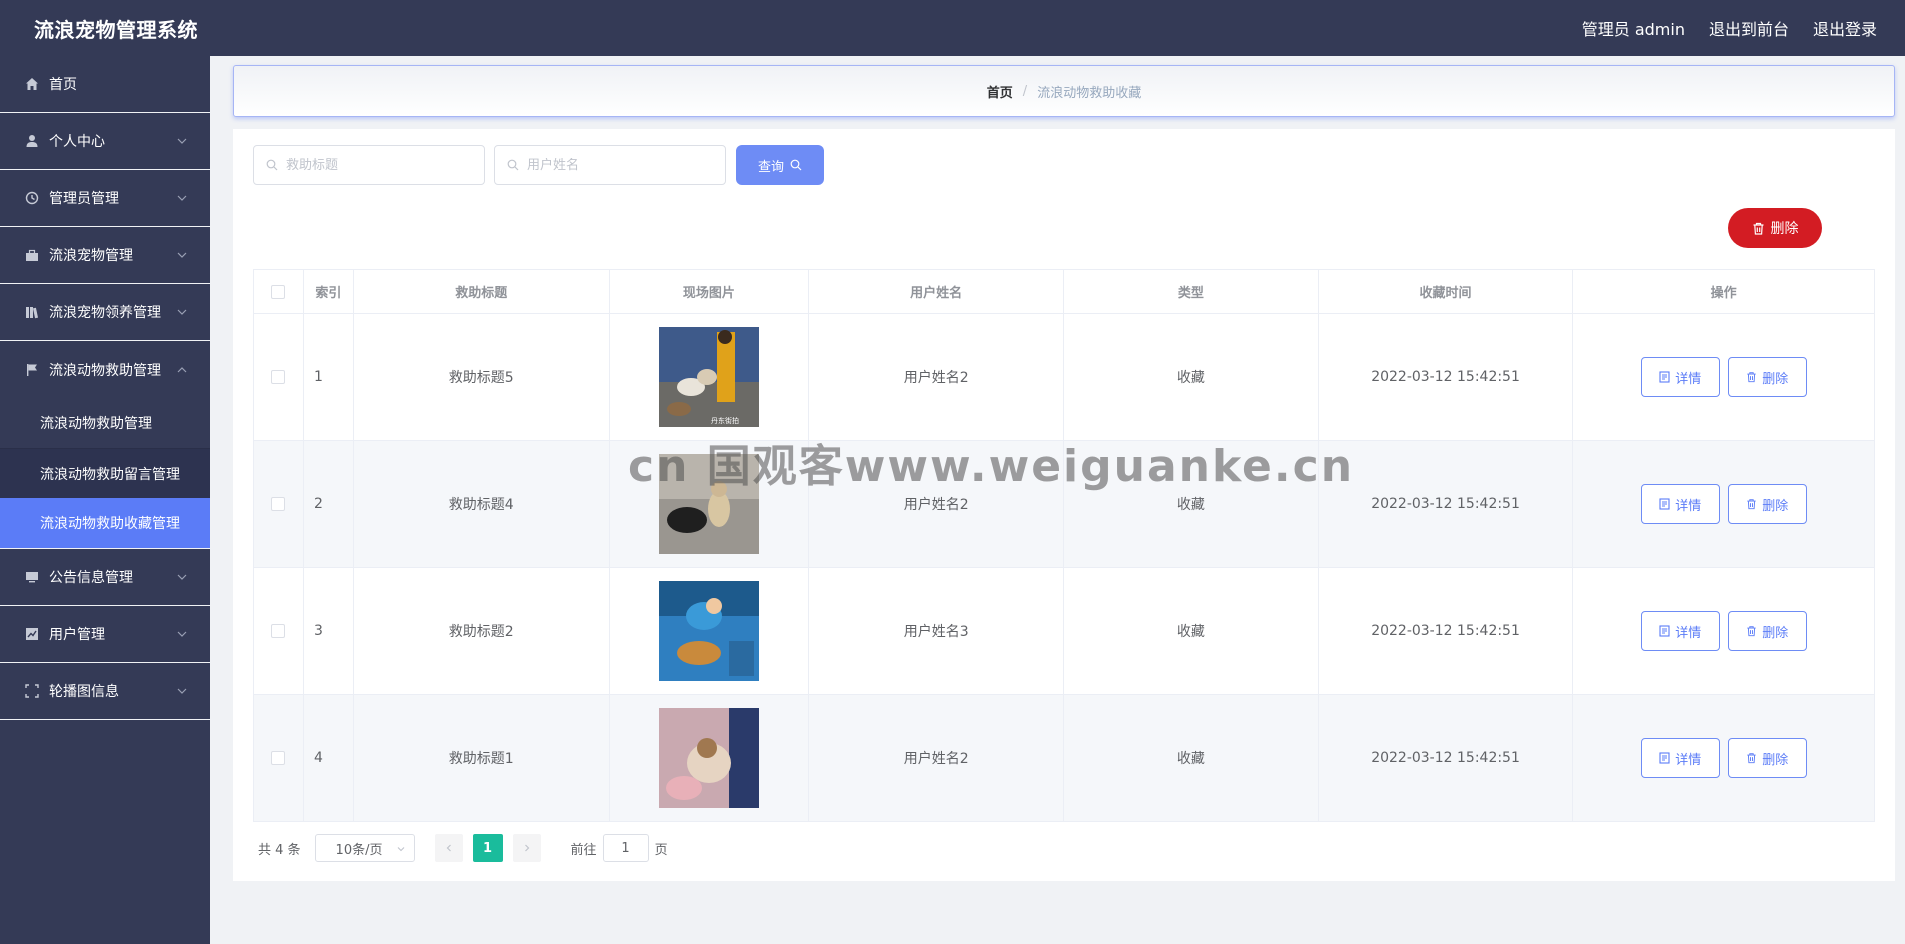 The image size is (1905, 944). I want to click on sidebar-item-user-management: 用户管理, so click(105, 634).